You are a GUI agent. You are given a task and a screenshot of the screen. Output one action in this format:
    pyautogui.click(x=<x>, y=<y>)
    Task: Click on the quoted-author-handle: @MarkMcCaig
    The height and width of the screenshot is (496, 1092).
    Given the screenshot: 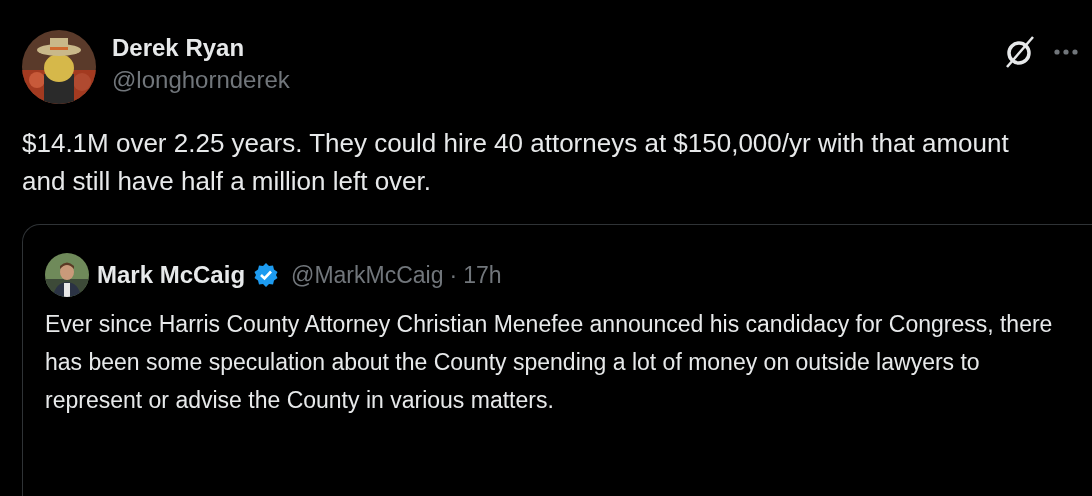 What is the action you would take?
    pyautogui.click(x=367, y=275)
    